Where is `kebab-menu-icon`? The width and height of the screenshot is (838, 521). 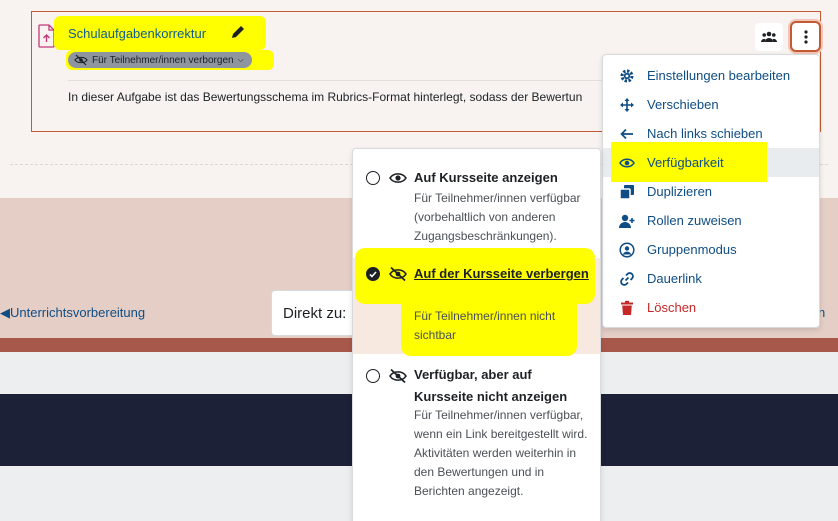
kebab-menu-icon is located at coordinates (805, 36).